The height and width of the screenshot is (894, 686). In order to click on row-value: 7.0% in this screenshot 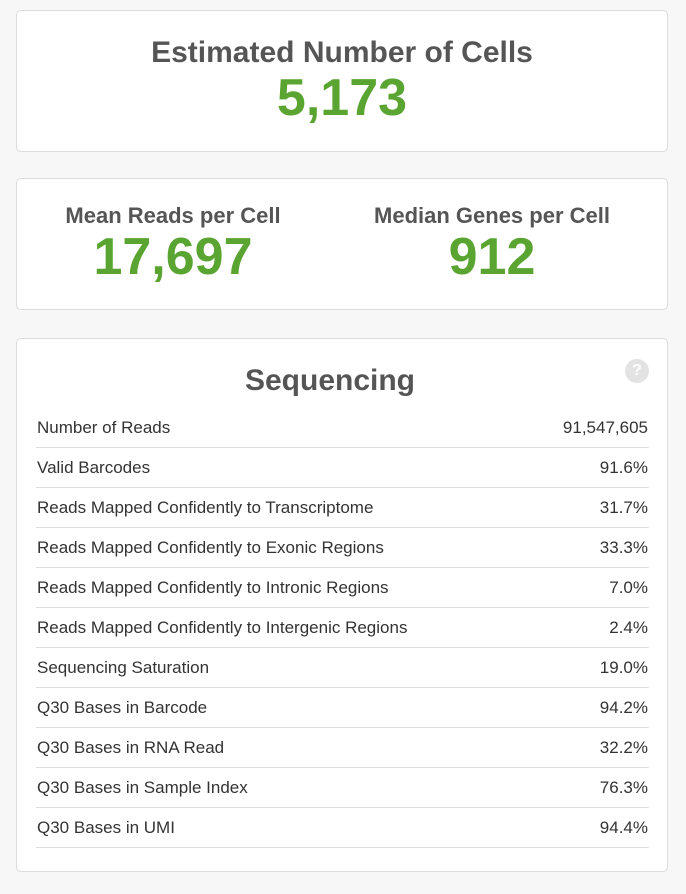, I will do `click(628, 587)`.